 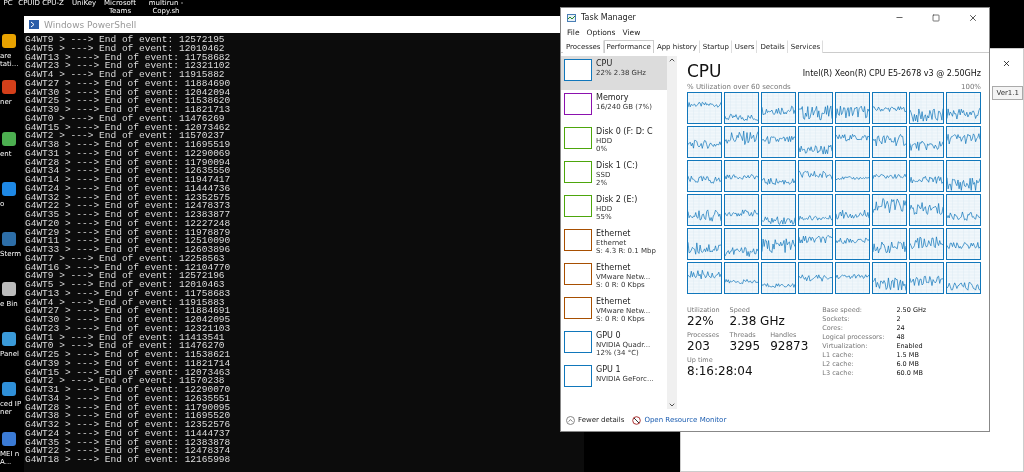 What do you see at coordinates (128, 171) in the screenshot?
I see `console-line: G4WT34 > ---> End of event: 12635550` at bounding box center [128, 171].